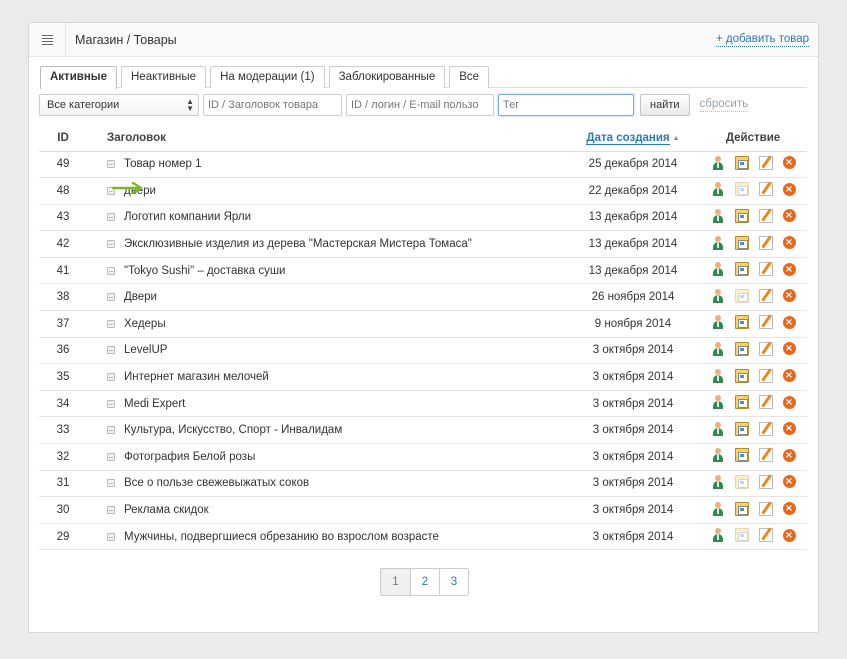 The width and height of the screenshot is (847, 659). I want to click on row-title: Двери, so click(140, 297).